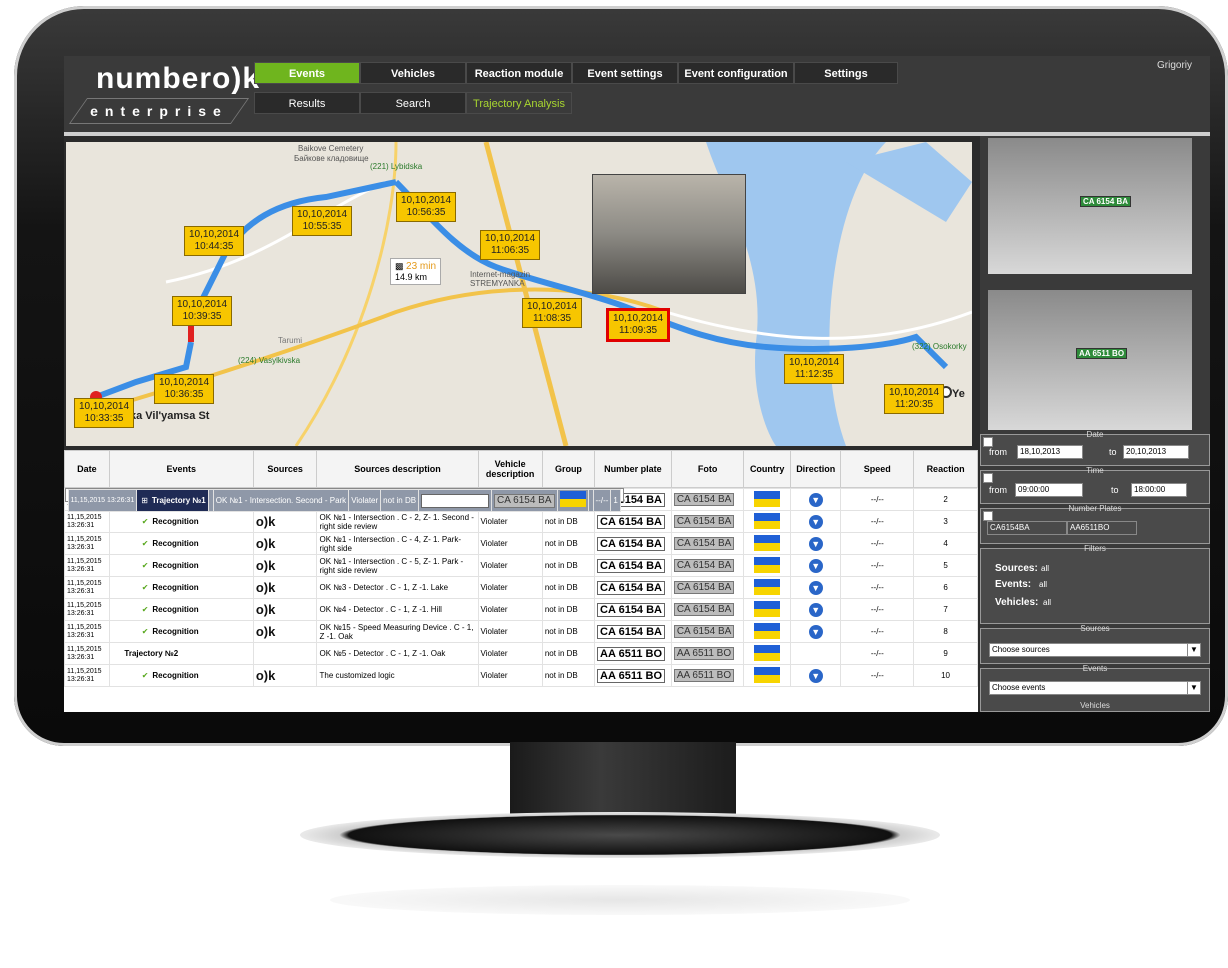  Describe the element at coordinates (397, 469) in the screenshot. I see `col-sources-description: Sources description` at that location.